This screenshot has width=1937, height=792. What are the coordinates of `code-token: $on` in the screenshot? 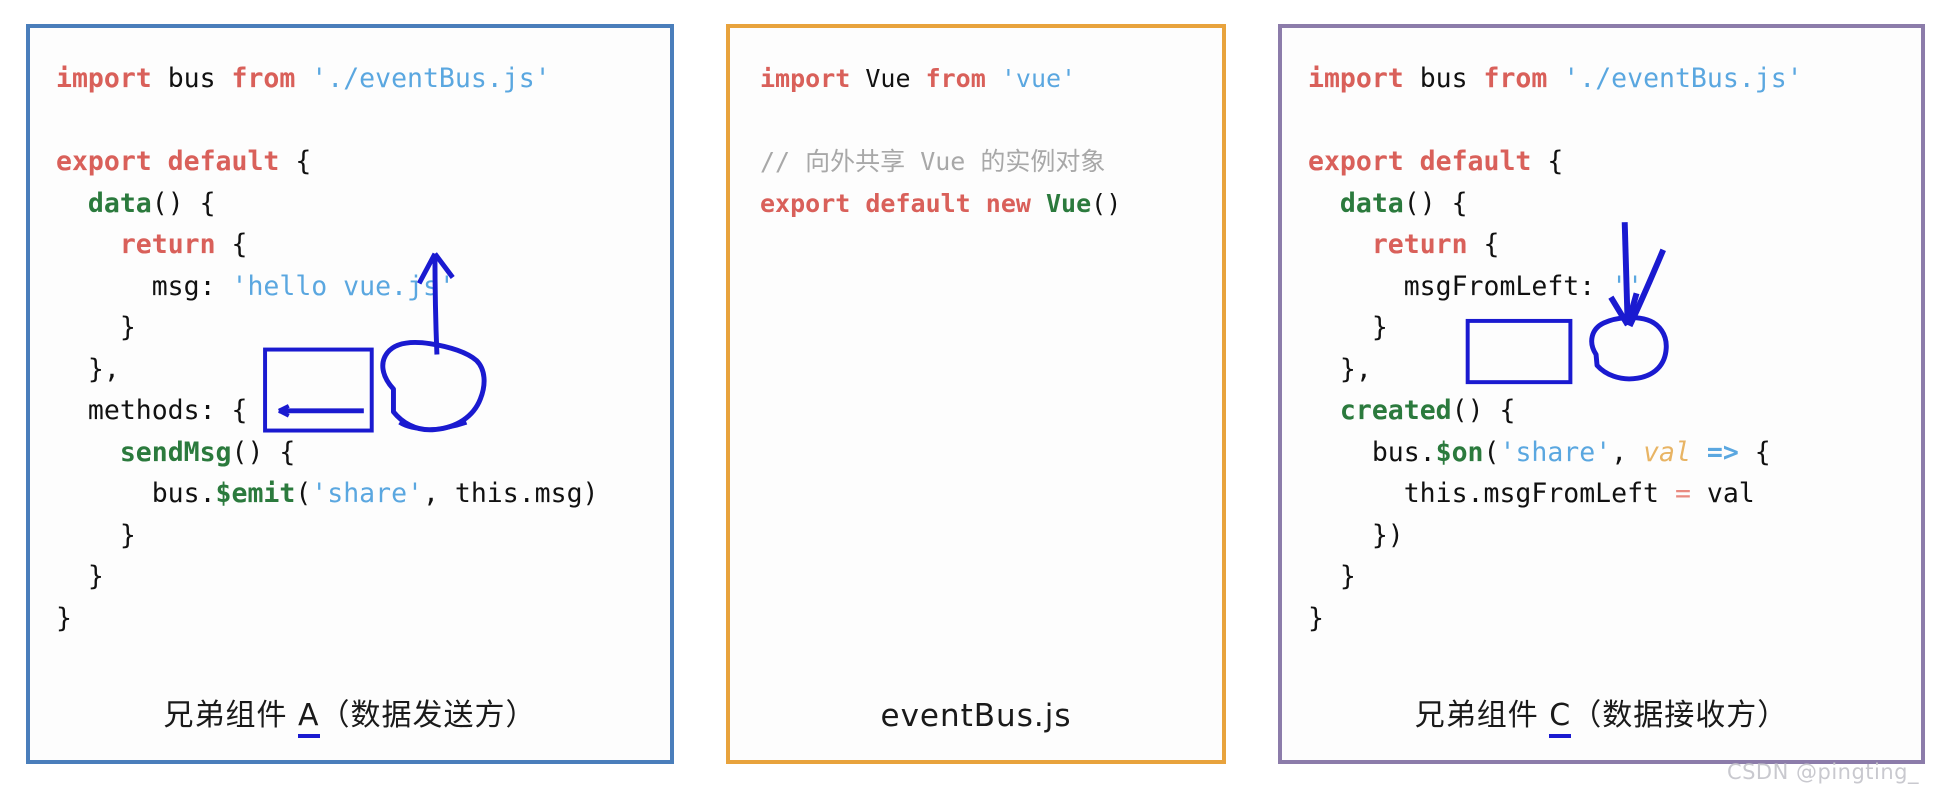 It's located at (1459, 452).